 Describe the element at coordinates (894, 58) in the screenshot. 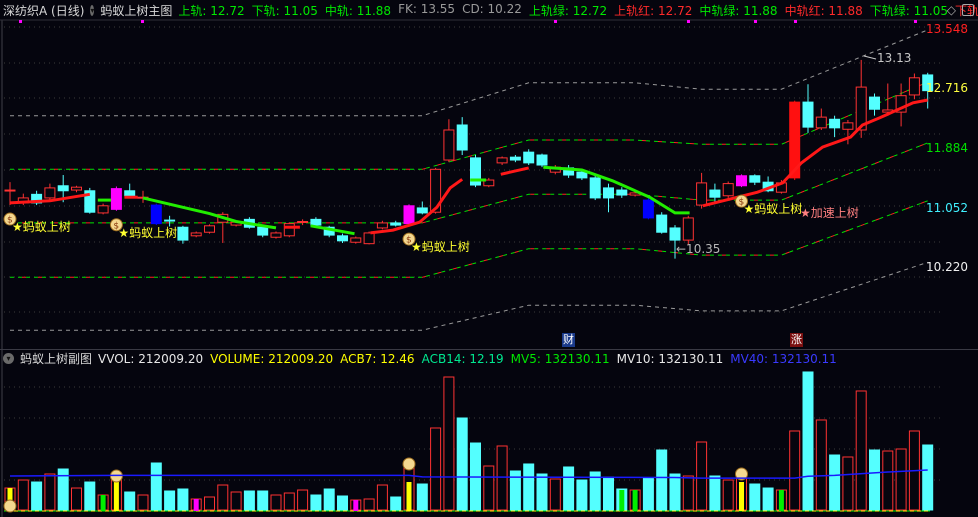

I see `high-price-annotation: 13.13` at that location.